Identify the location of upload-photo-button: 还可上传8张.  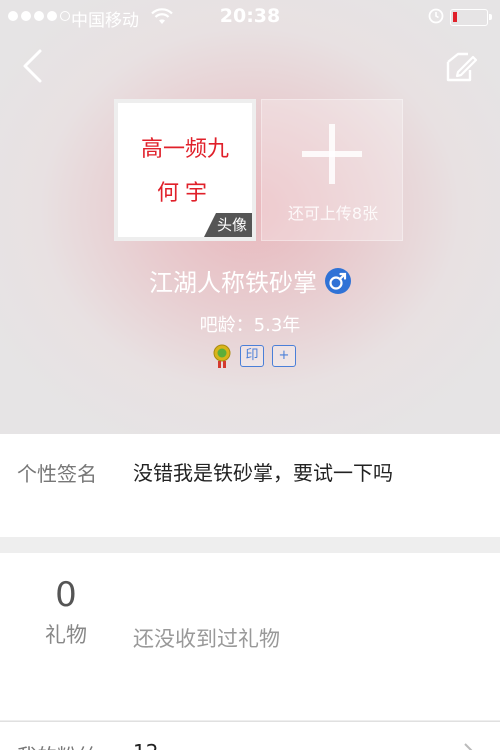
(332, 170).